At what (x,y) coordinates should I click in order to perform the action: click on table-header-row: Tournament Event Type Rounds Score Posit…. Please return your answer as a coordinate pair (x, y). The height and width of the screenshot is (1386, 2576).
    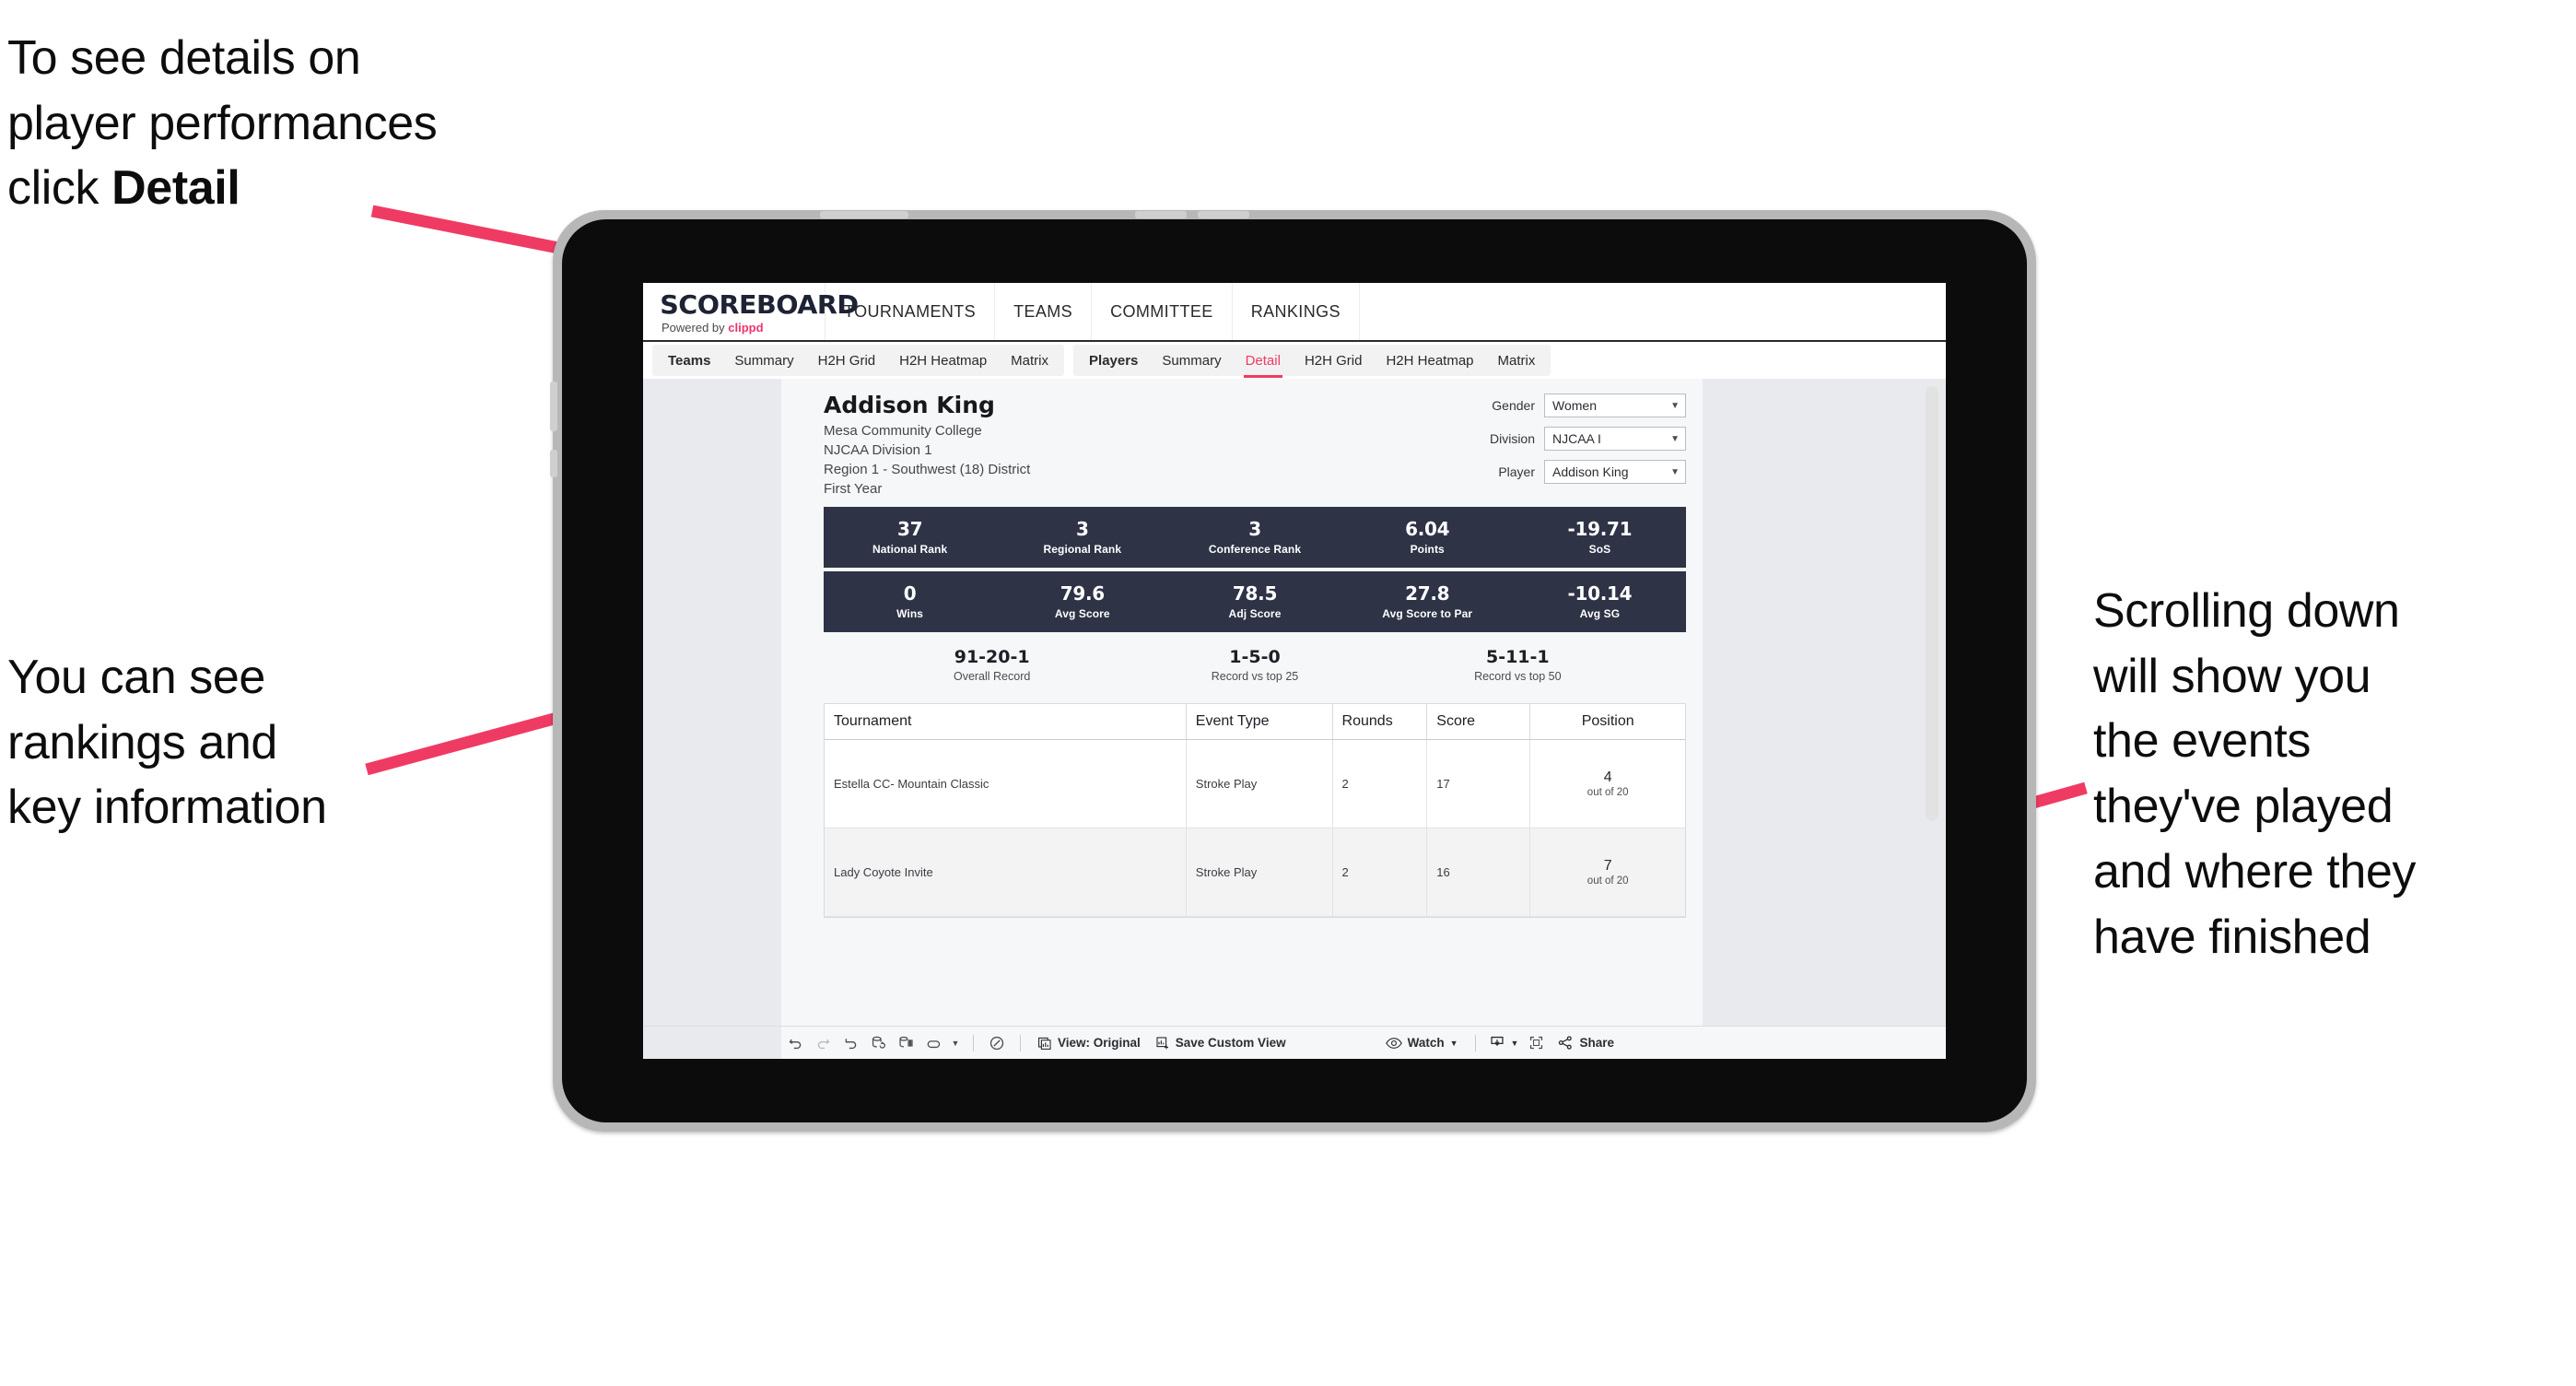
    Looking at the image, I should click on (1255, 722).